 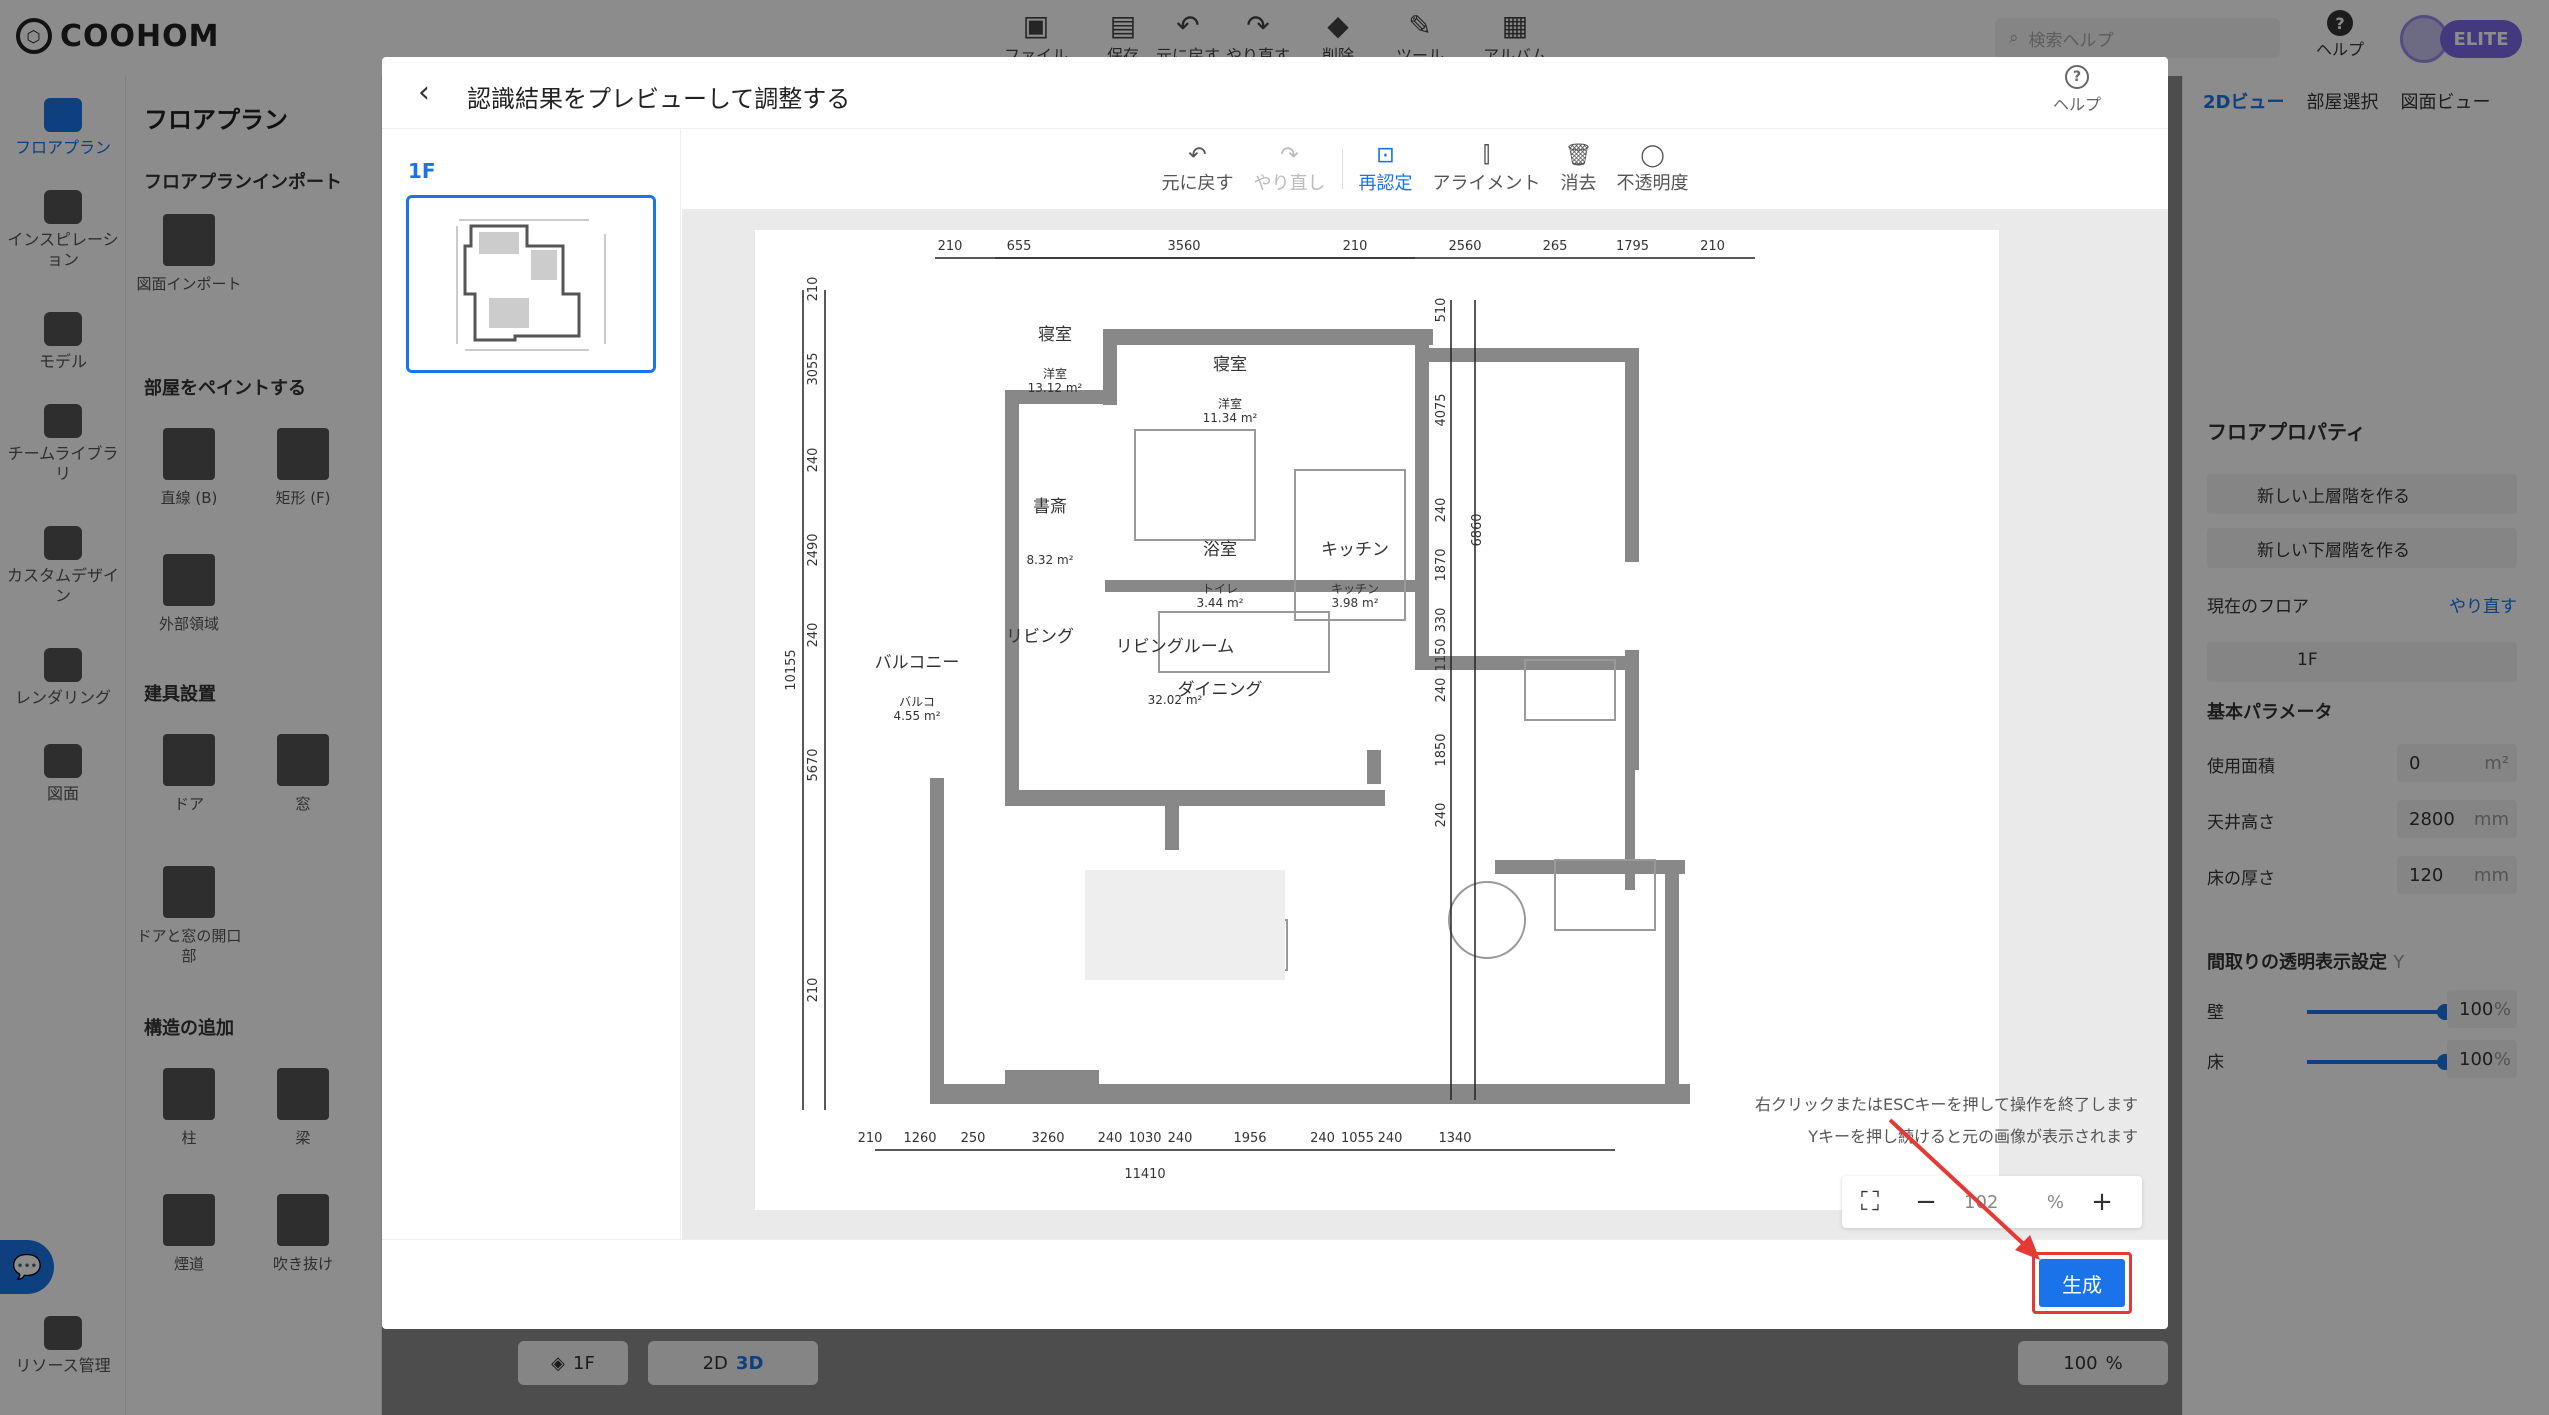 I want to click on room-area: 4.55 m², so click(x=916, y=716).